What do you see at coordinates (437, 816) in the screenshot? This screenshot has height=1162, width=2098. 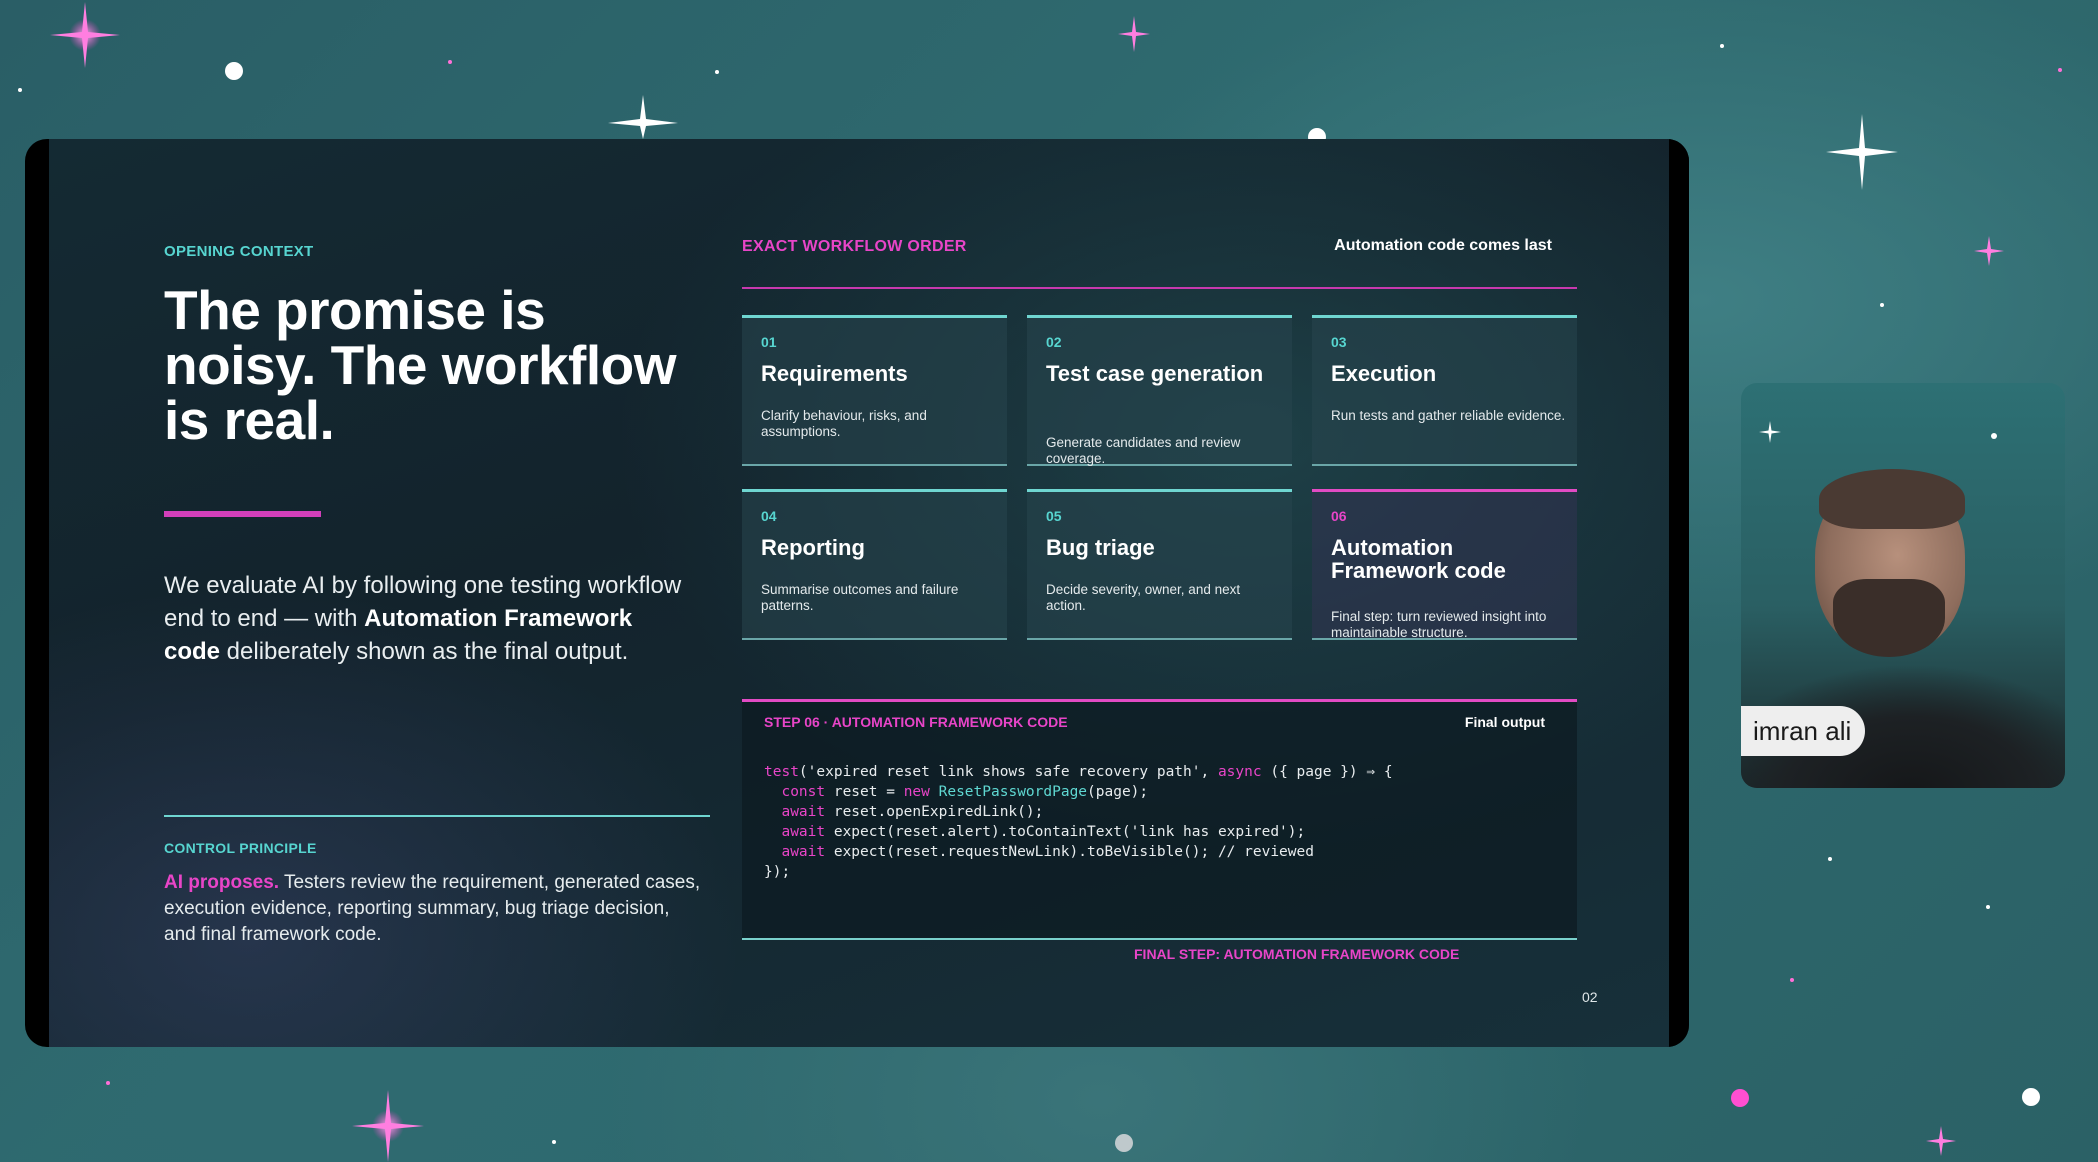 I see `control-principle-rule` at bounding box center [437, 816].